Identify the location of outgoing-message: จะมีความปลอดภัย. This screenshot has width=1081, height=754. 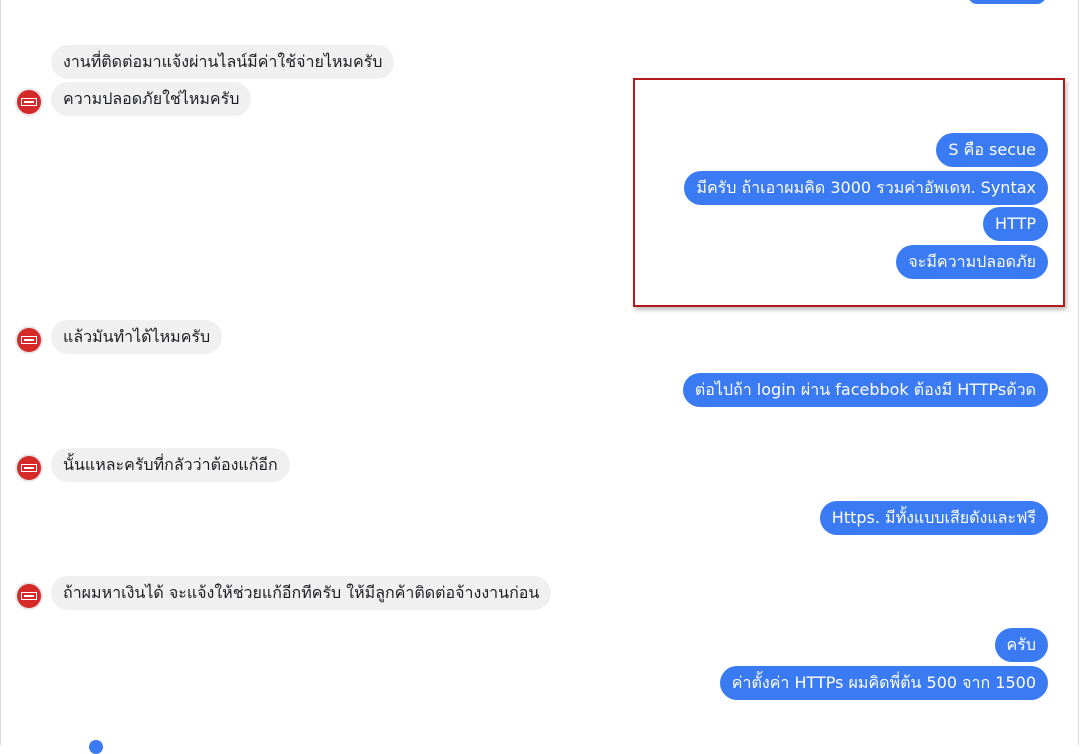
(972, 262).